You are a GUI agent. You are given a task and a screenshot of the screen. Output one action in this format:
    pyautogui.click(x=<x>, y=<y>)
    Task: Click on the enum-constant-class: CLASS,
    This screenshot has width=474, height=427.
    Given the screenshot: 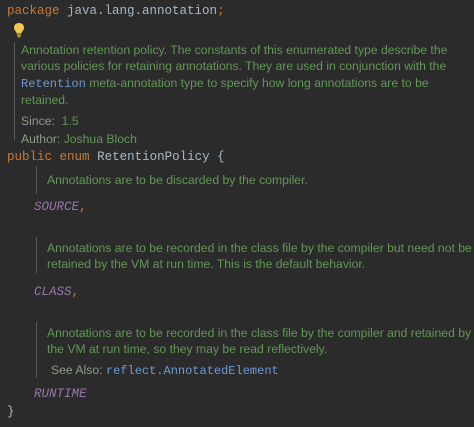 What is the action you would take?
    pyautogui.click(x=56, y=292)
    